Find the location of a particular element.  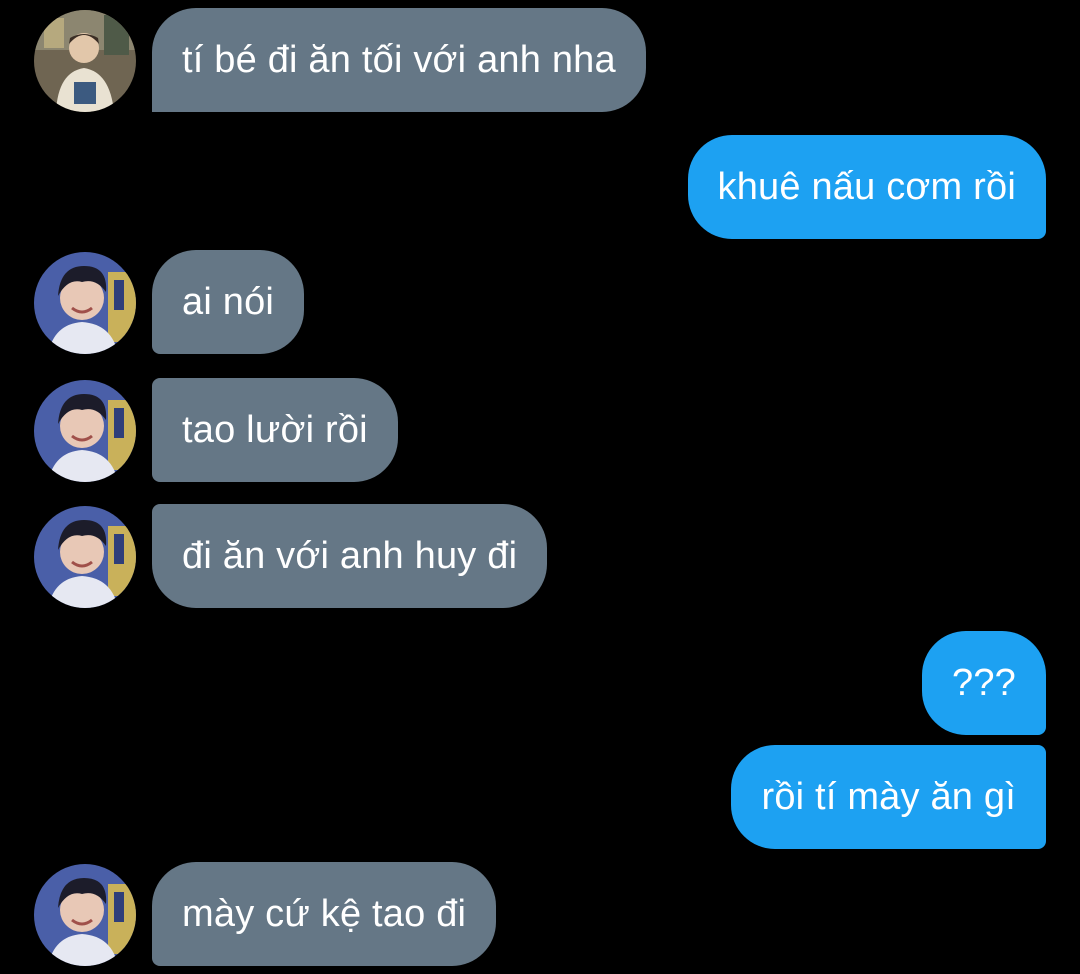

message-bubble-incoming: đi ăn với anh huy đi is located at coordinates (350, 556).